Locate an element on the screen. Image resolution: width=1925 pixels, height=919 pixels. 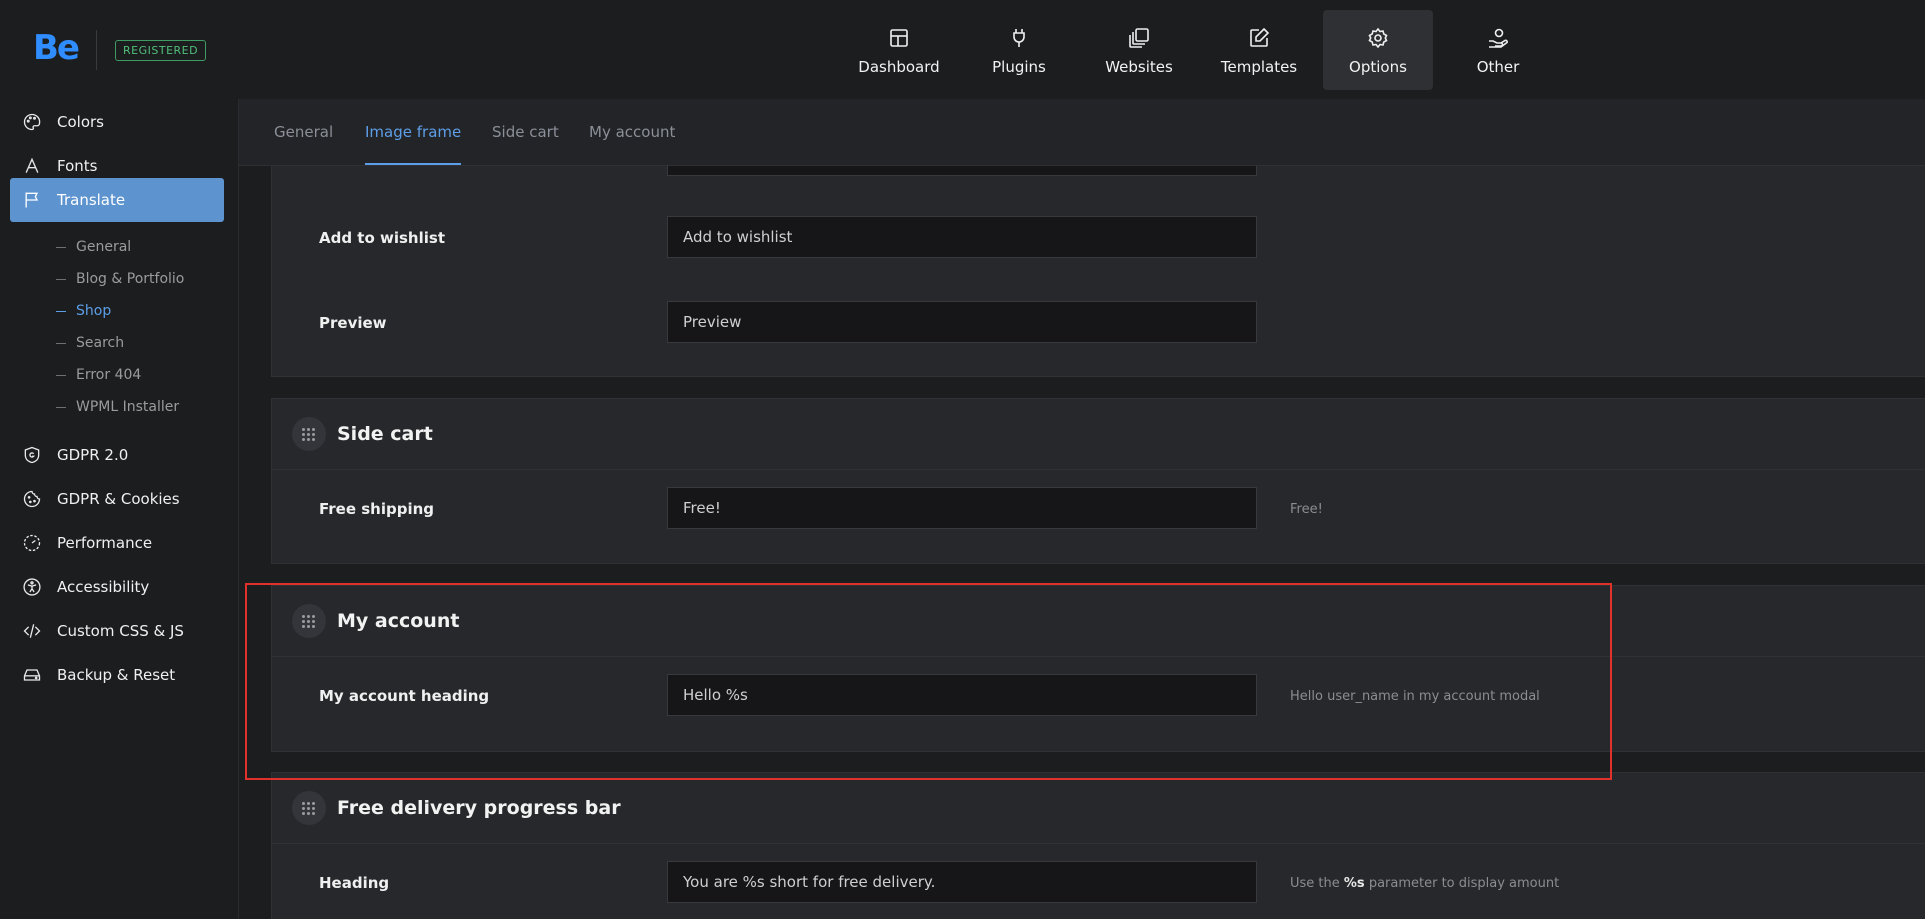
field-label: Add to wishlist is located at coordinates (382, 238).